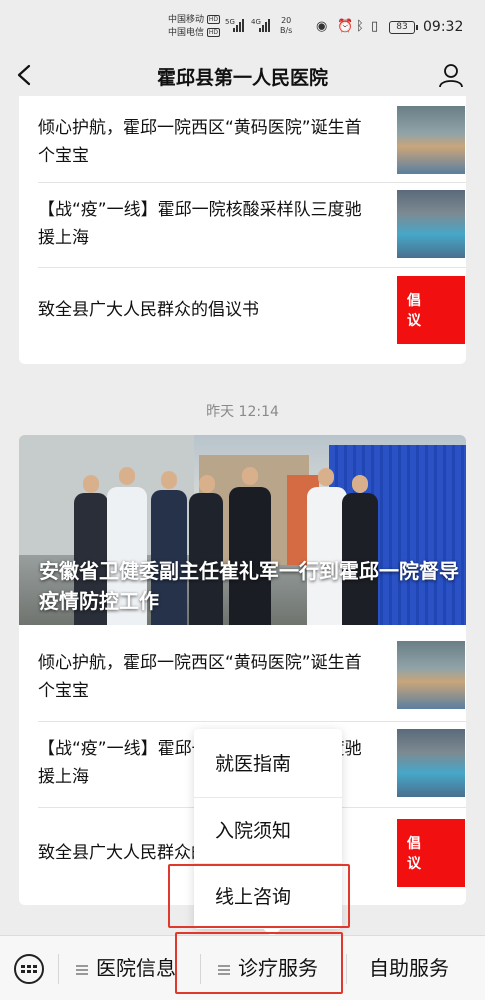 The height and width of the screenshot is (1000, 485). Describe the element at coordinates (451, 75) in the screenshot. I see `user-profile-icon` at that location.